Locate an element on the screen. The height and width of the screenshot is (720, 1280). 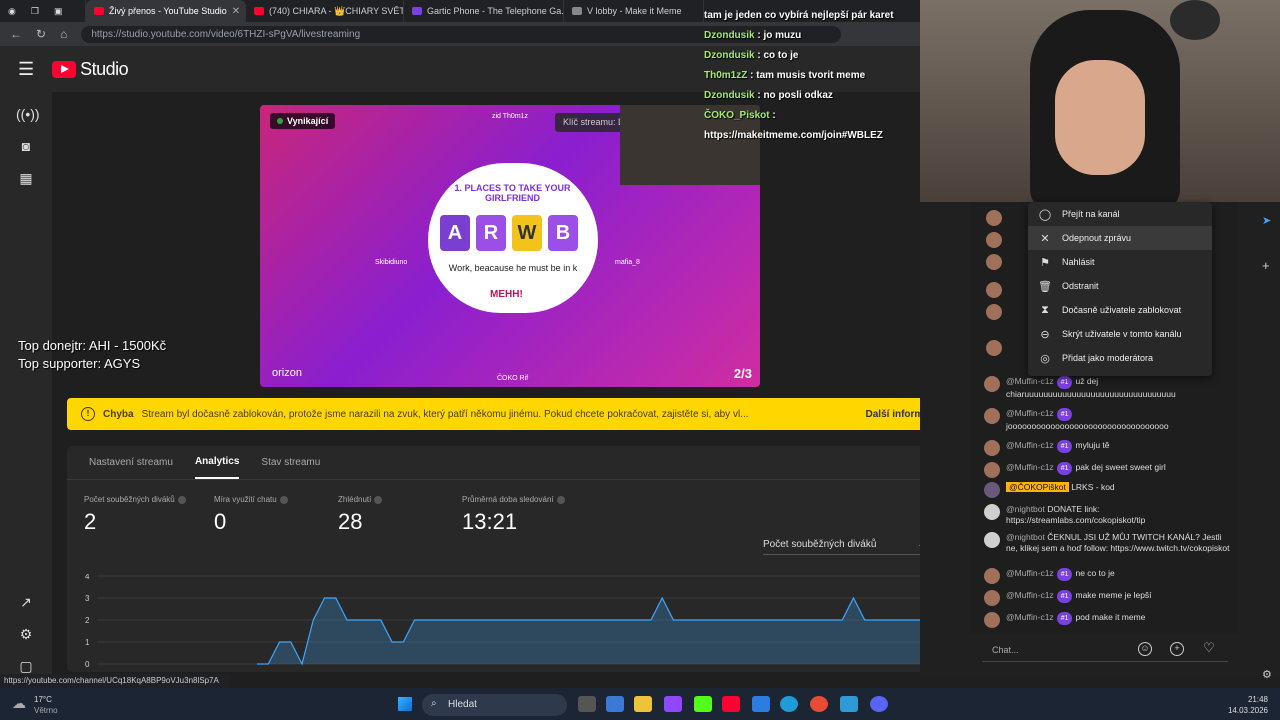
context-menu-item: ◯ Přejít na kanál is located at coordinates (1120, 214).